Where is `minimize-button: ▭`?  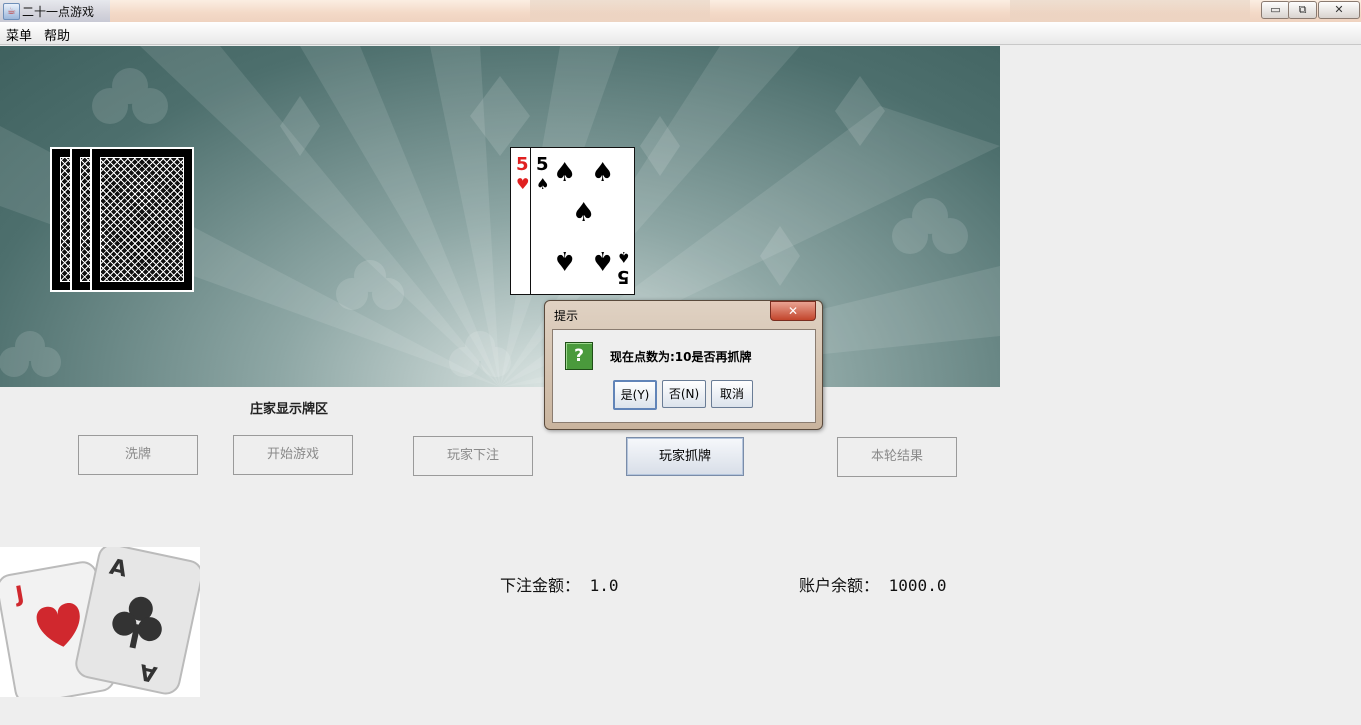 minimize-button: ▭ is located at coordinates (1275, 10).